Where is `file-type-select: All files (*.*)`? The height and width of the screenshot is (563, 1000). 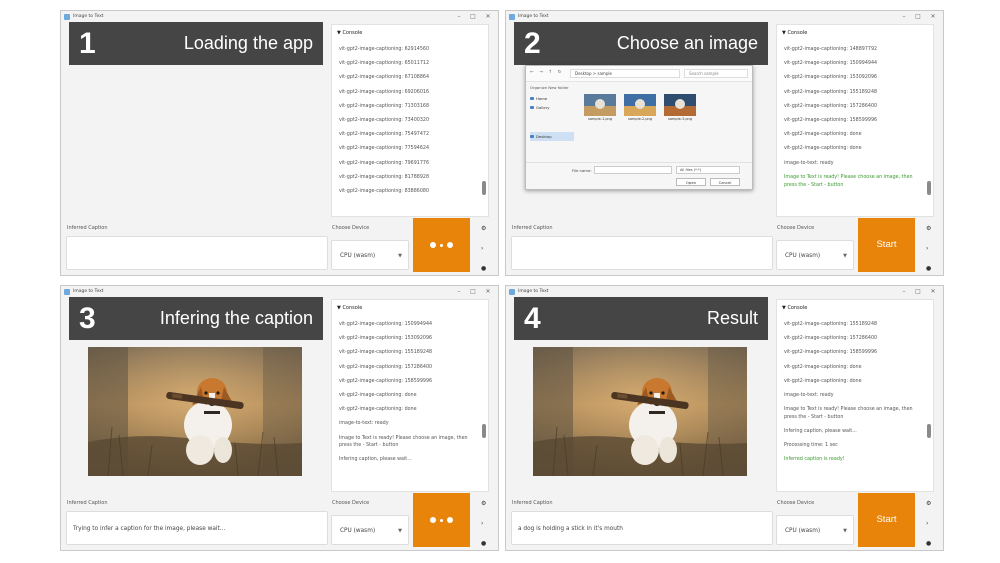
file-type-select: All files (*.*) is located at coordinates (708, 170).